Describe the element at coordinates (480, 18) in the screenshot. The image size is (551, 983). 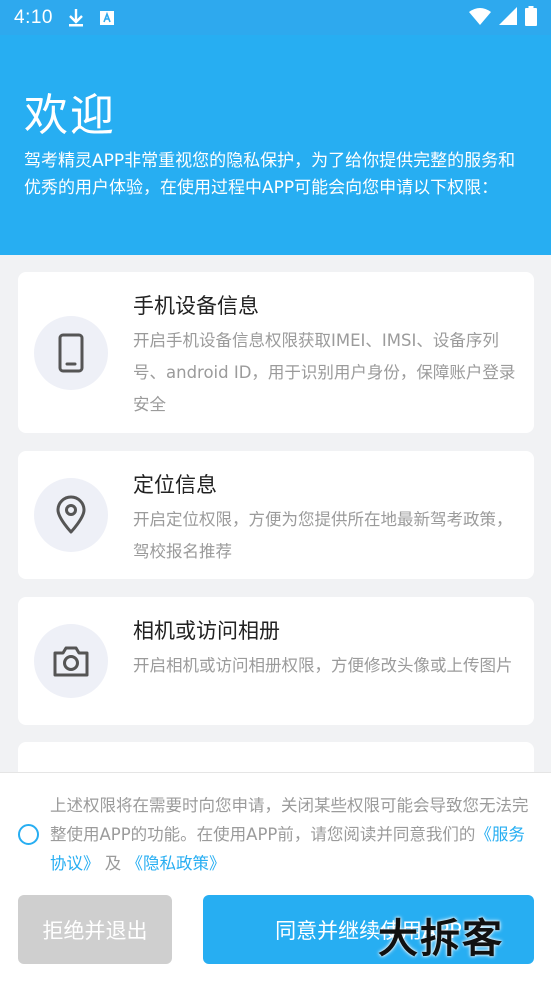
I see `wifi-icon` at that location.